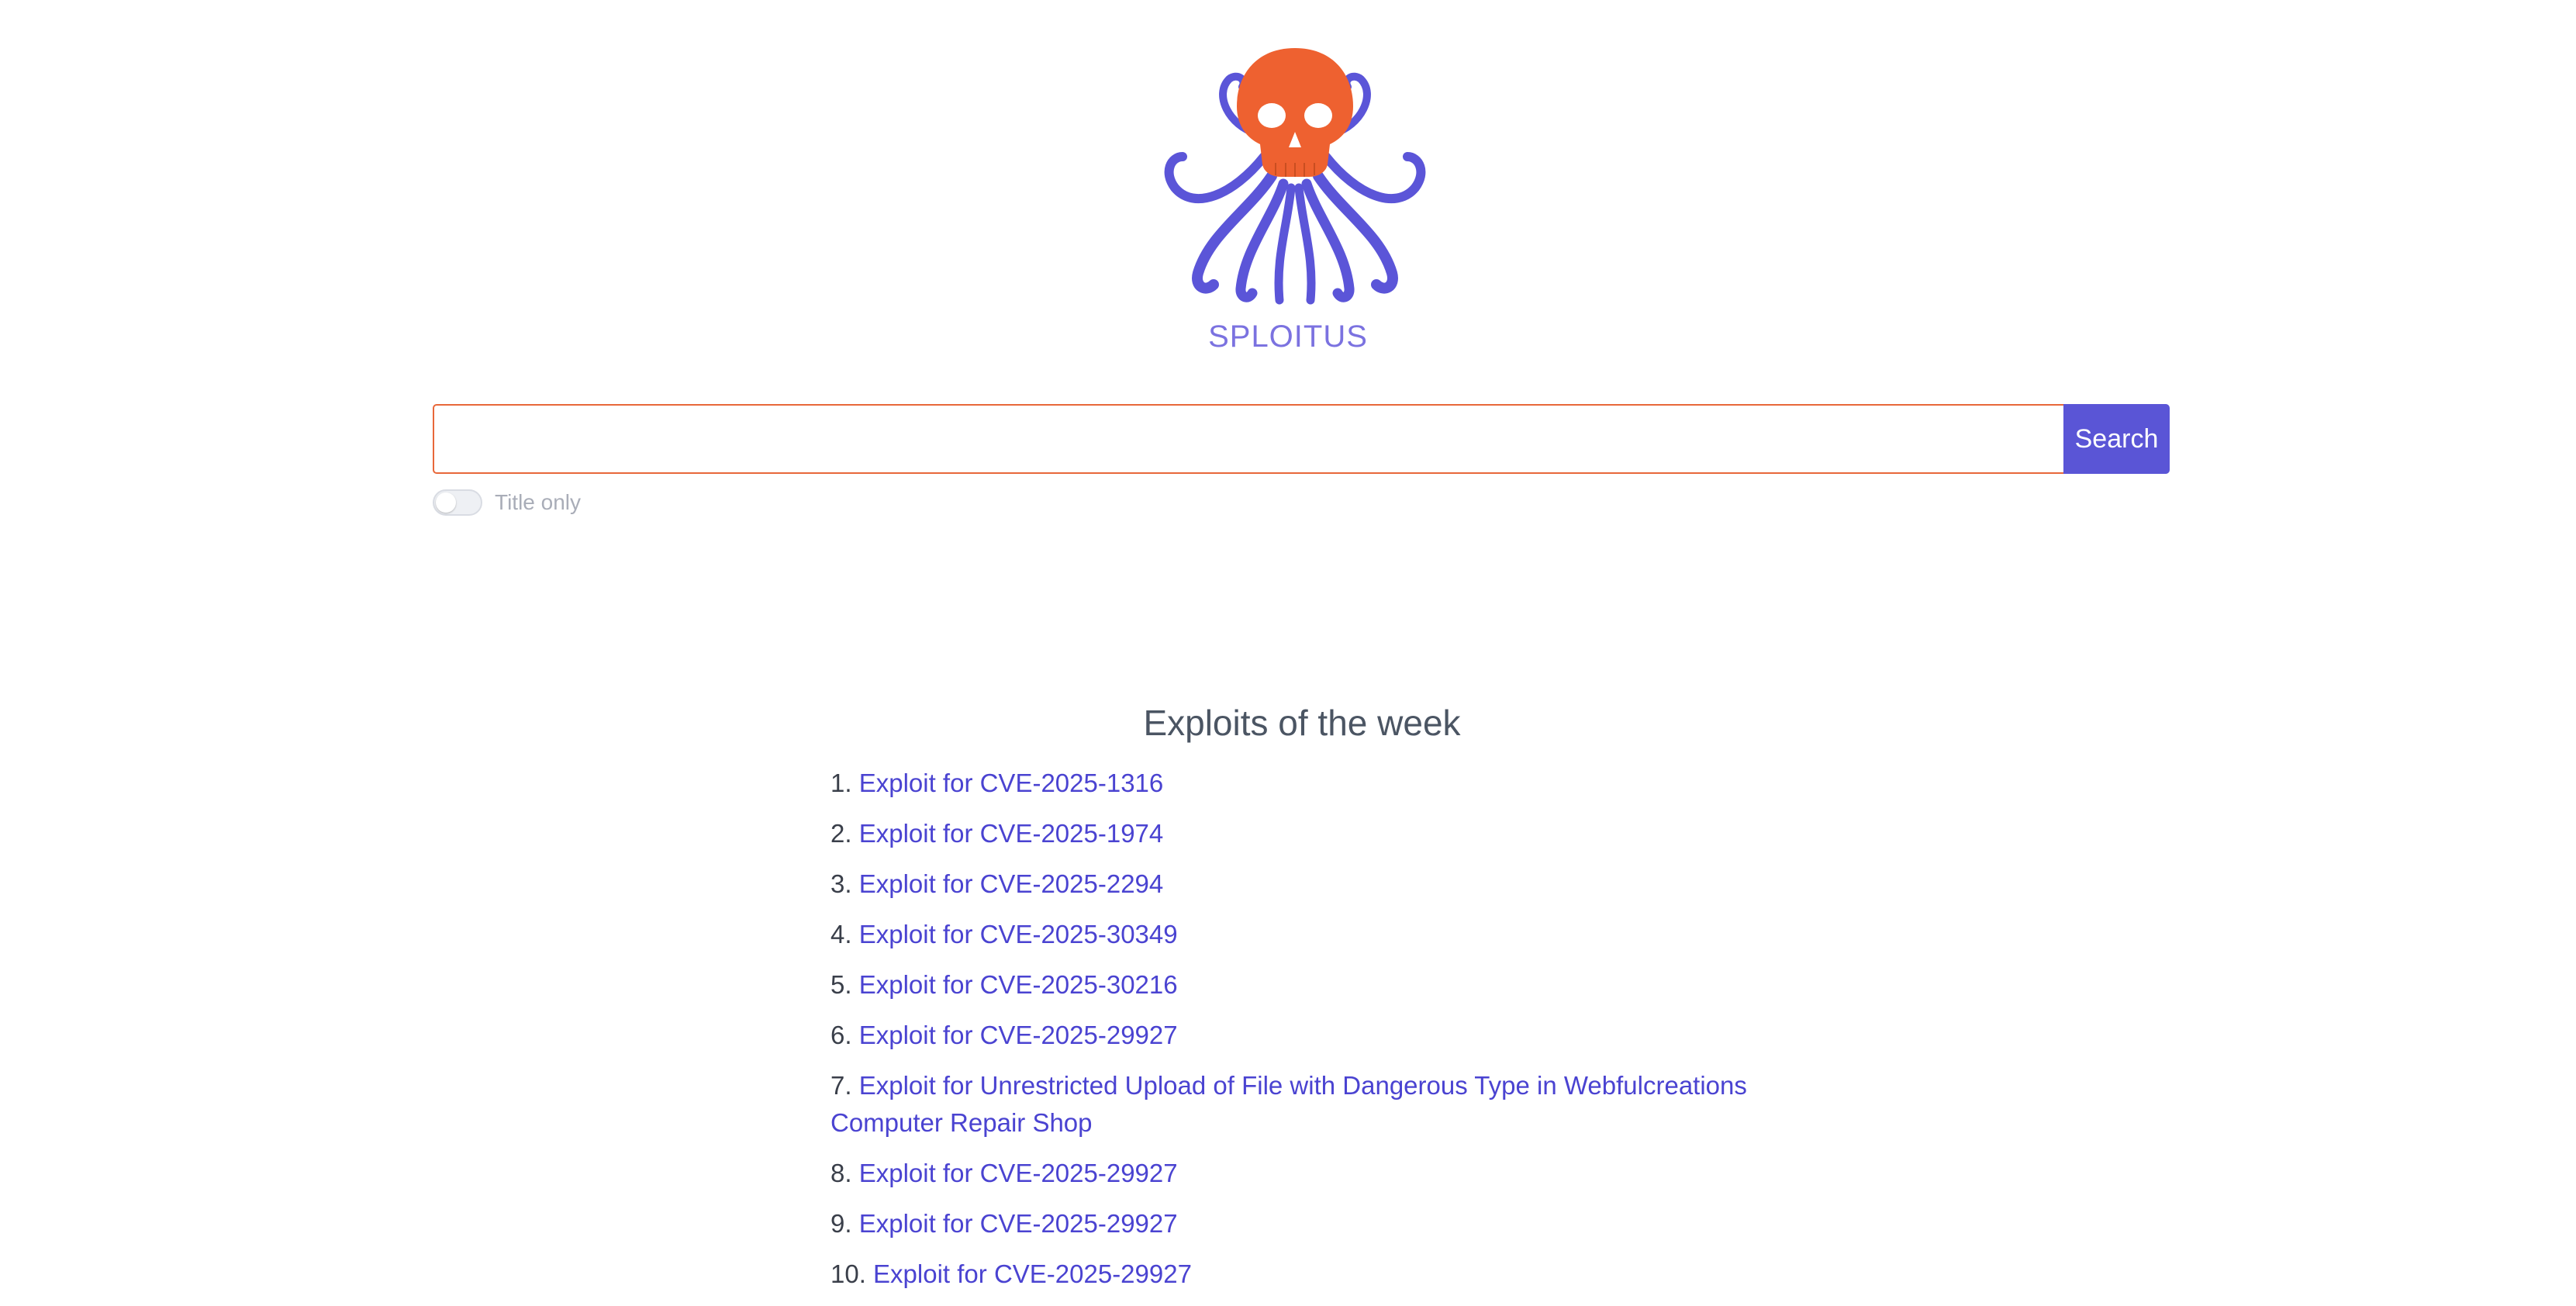 The width and height of the screenshot is (2576, 1306). Describe the element at coordinates (457, 503) in the screenshot. I see `title-only-toggle` at that location.